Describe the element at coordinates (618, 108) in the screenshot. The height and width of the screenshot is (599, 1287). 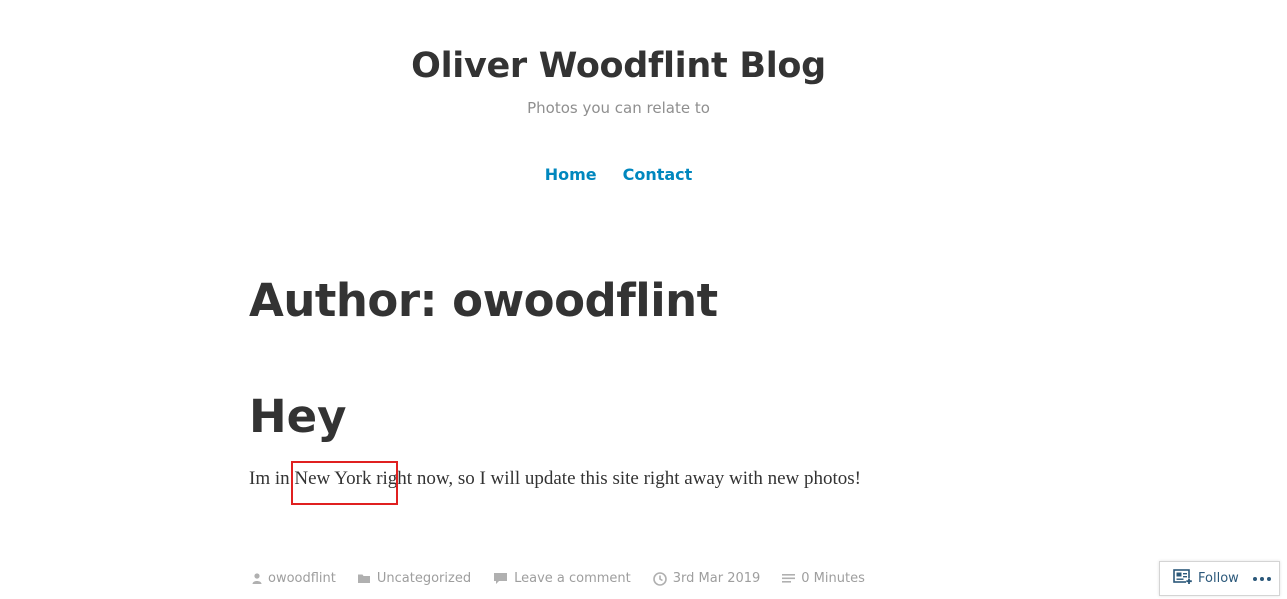
I see `site-description: Photos you can relate to` at that location.